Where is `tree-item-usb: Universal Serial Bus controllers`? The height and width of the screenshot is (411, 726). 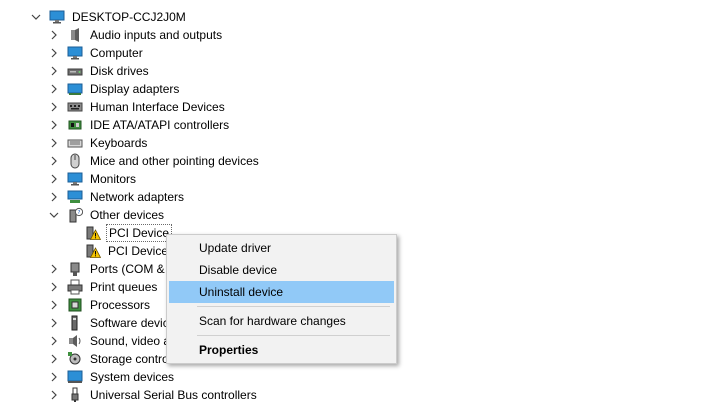 tree-item-usb: Universal Serial Bus controllers is located at coordinates (153, 395).